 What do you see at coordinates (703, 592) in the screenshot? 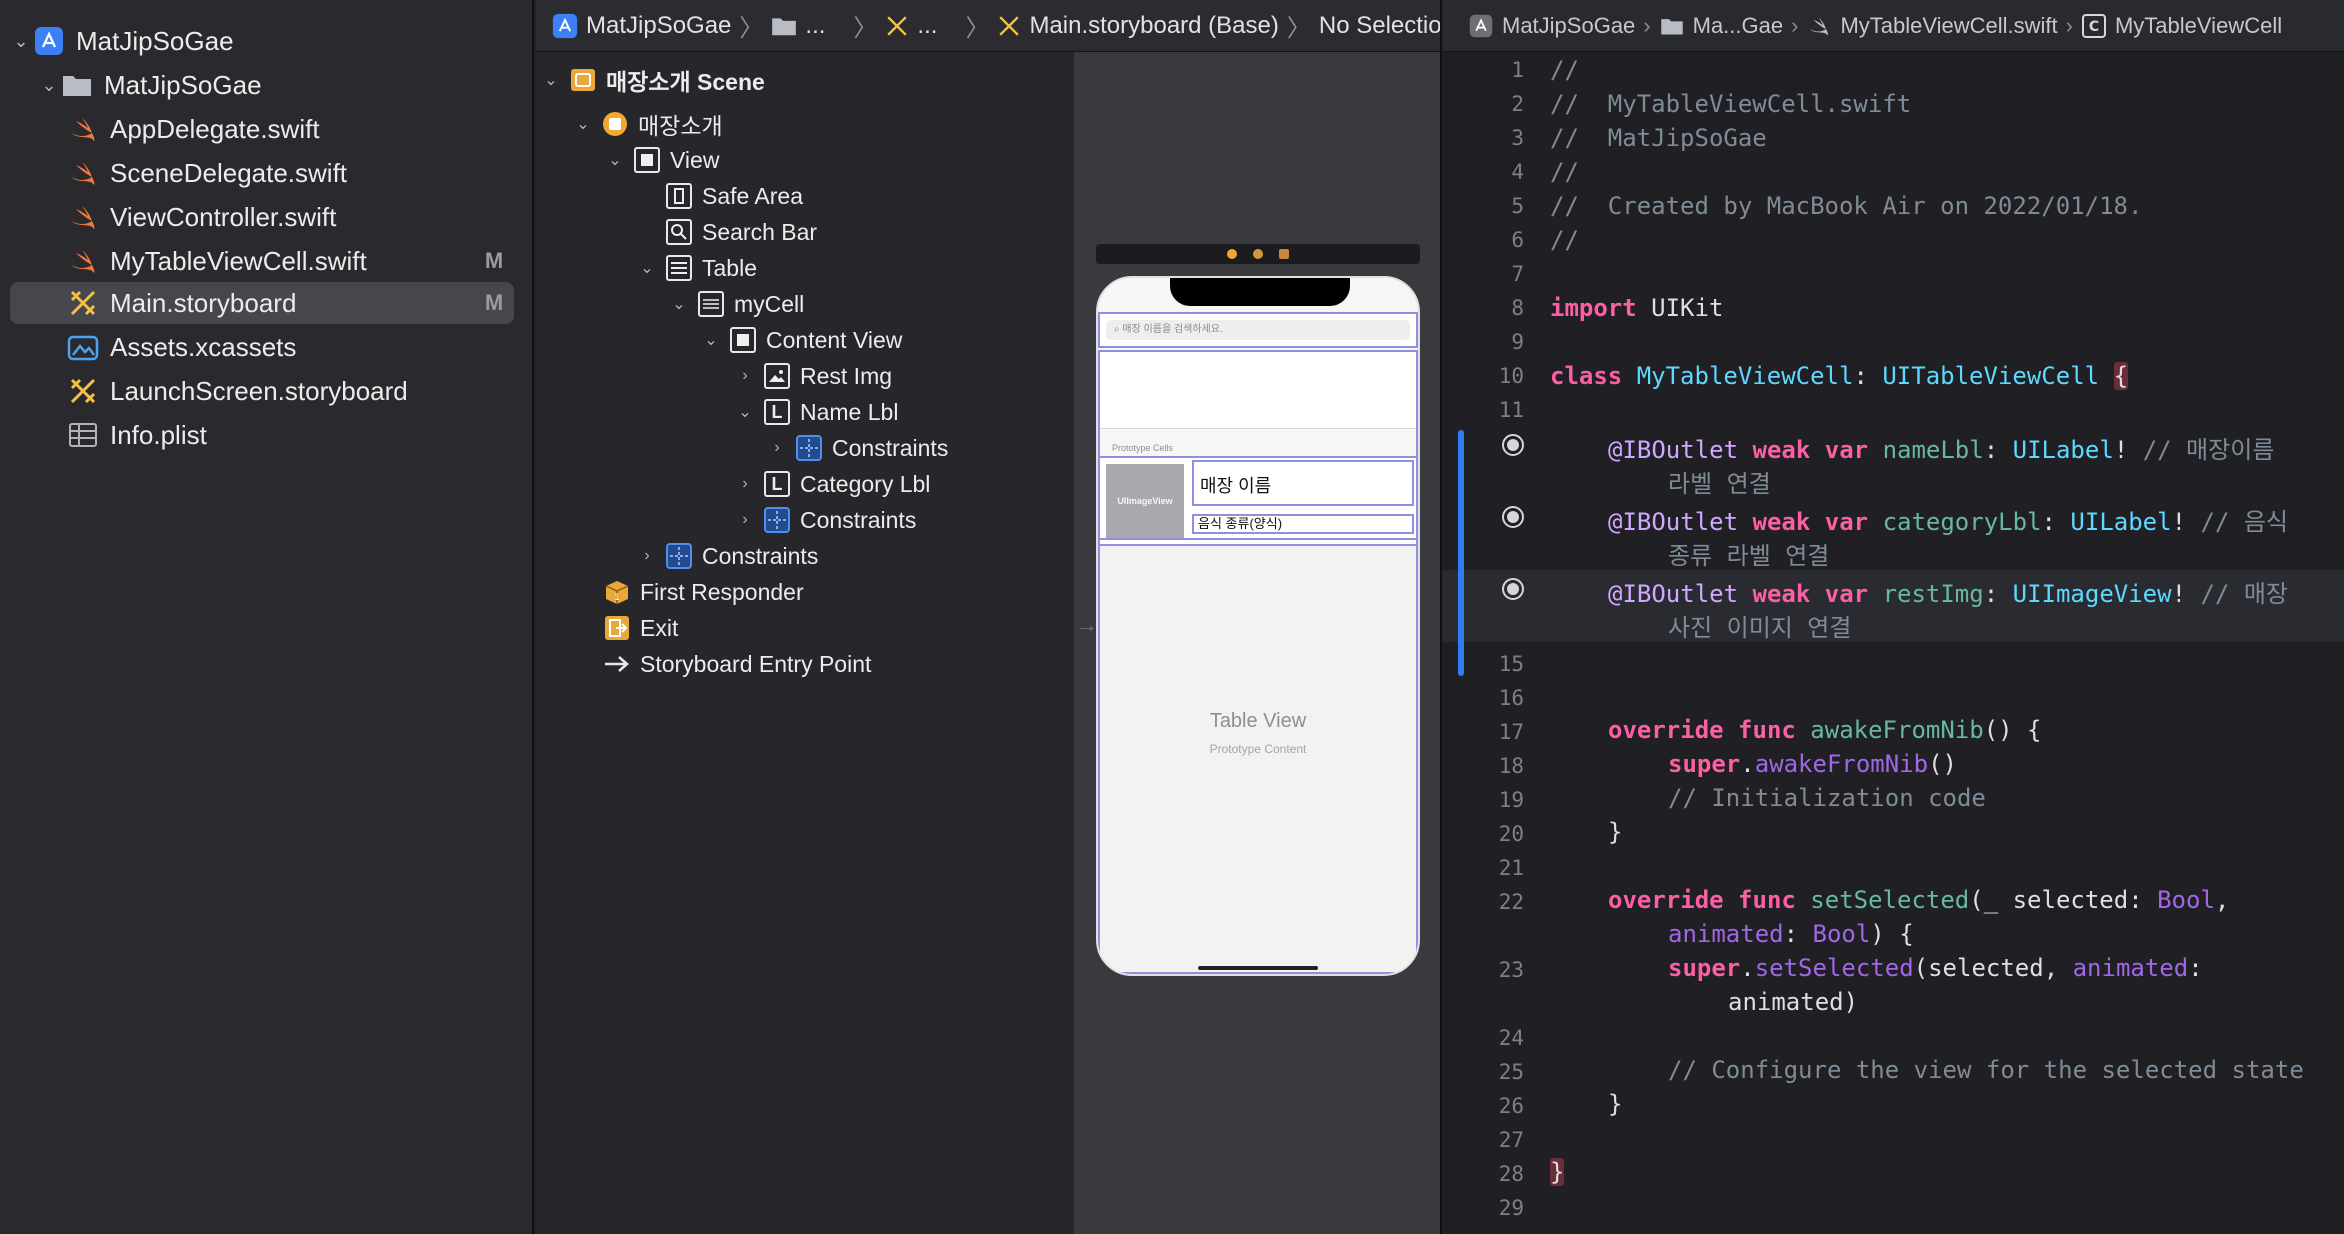
I see `outline-item-first-responder: 1 First Responder` at bounding box center [703, 592].